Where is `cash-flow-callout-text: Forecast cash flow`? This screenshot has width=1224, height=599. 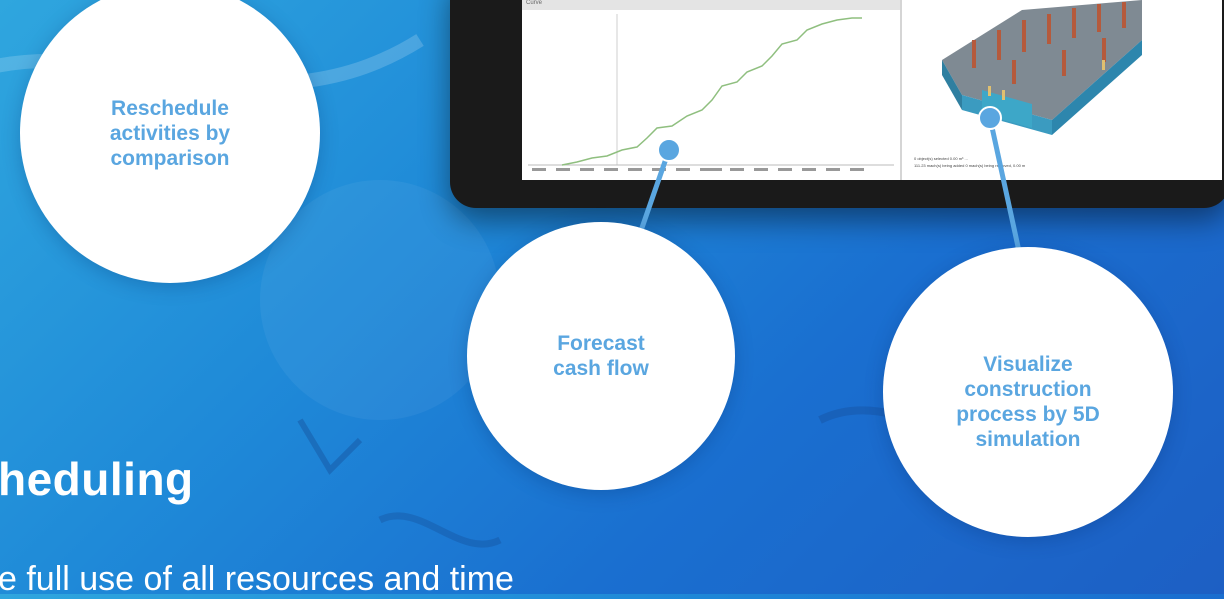 cash-flow-callout-text: Forecast cash flow is located at coordinates (601, 356).